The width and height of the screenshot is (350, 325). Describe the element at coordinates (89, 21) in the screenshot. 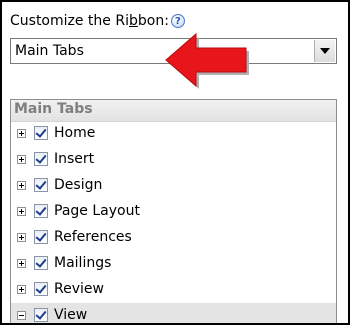

I see `customize-ribbon-title: Customize the Ribbon:` at that location.